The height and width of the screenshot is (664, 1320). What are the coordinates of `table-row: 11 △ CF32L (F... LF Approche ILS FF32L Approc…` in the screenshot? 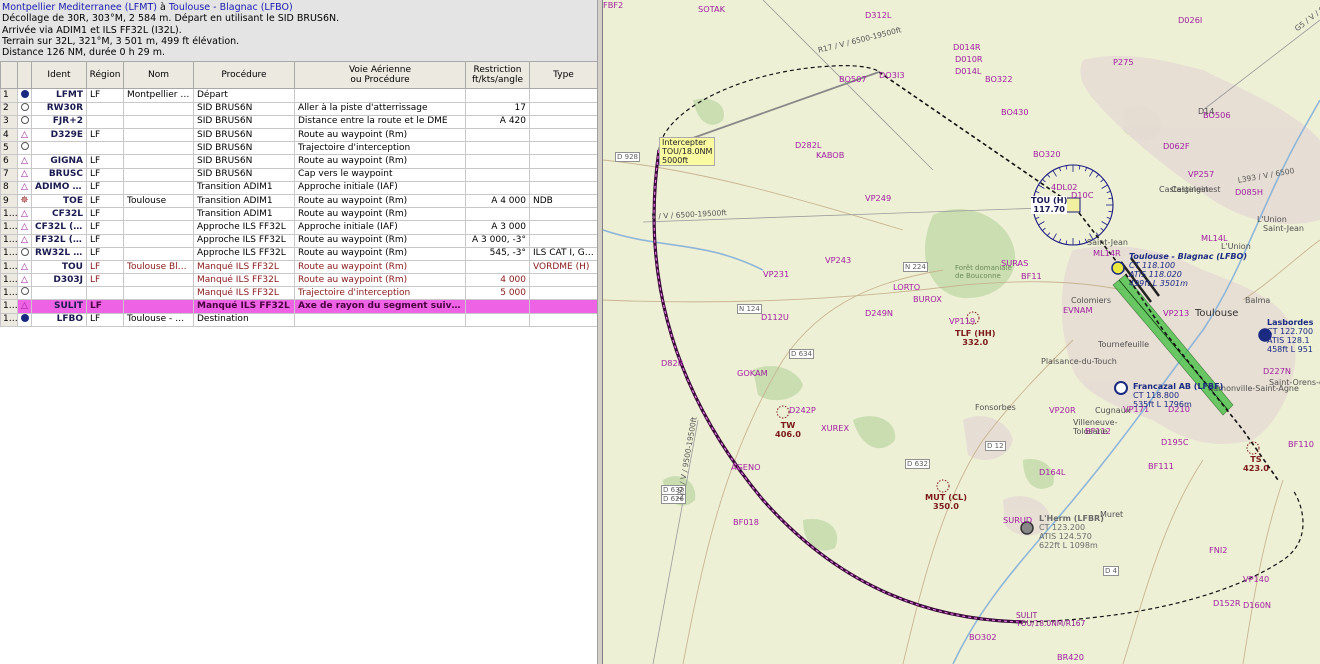 It's located at (298, 227).